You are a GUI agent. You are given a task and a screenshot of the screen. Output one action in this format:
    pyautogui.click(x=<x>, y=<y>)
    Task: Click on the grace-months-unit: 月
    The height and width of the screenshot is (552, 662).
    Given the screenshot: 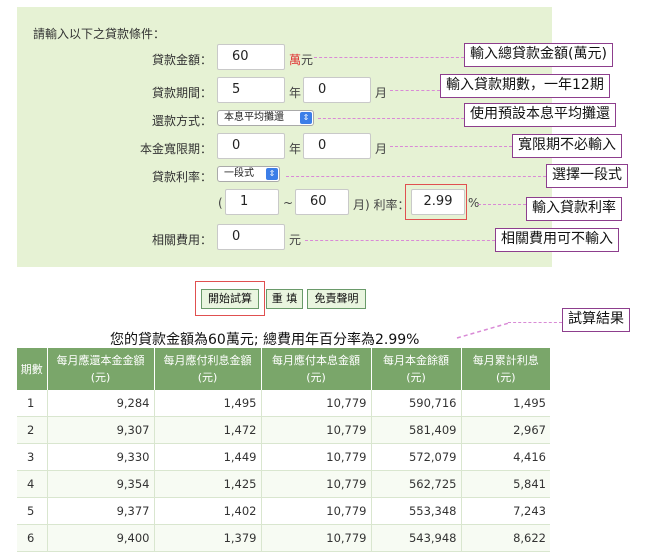 What is the action you would take?
    pyautogui.click(x=381, y=149)
    